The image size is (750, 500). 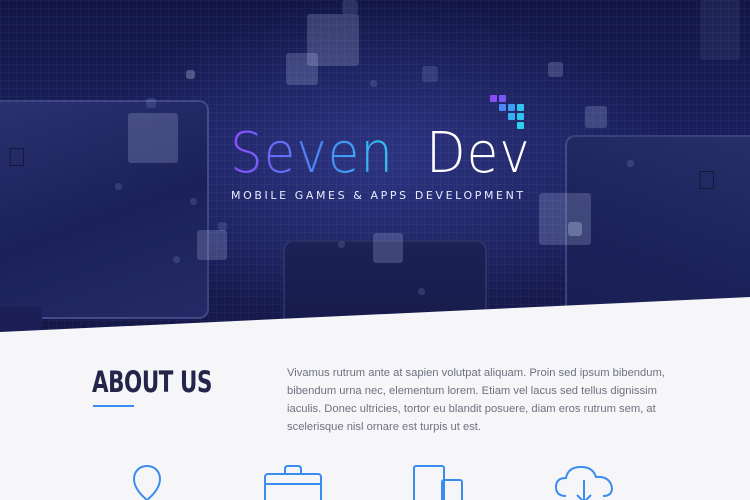 What do you see at coordinates (439, 481) in the screenshot?
I see `devices-icon` at bounding box center [439, 481].